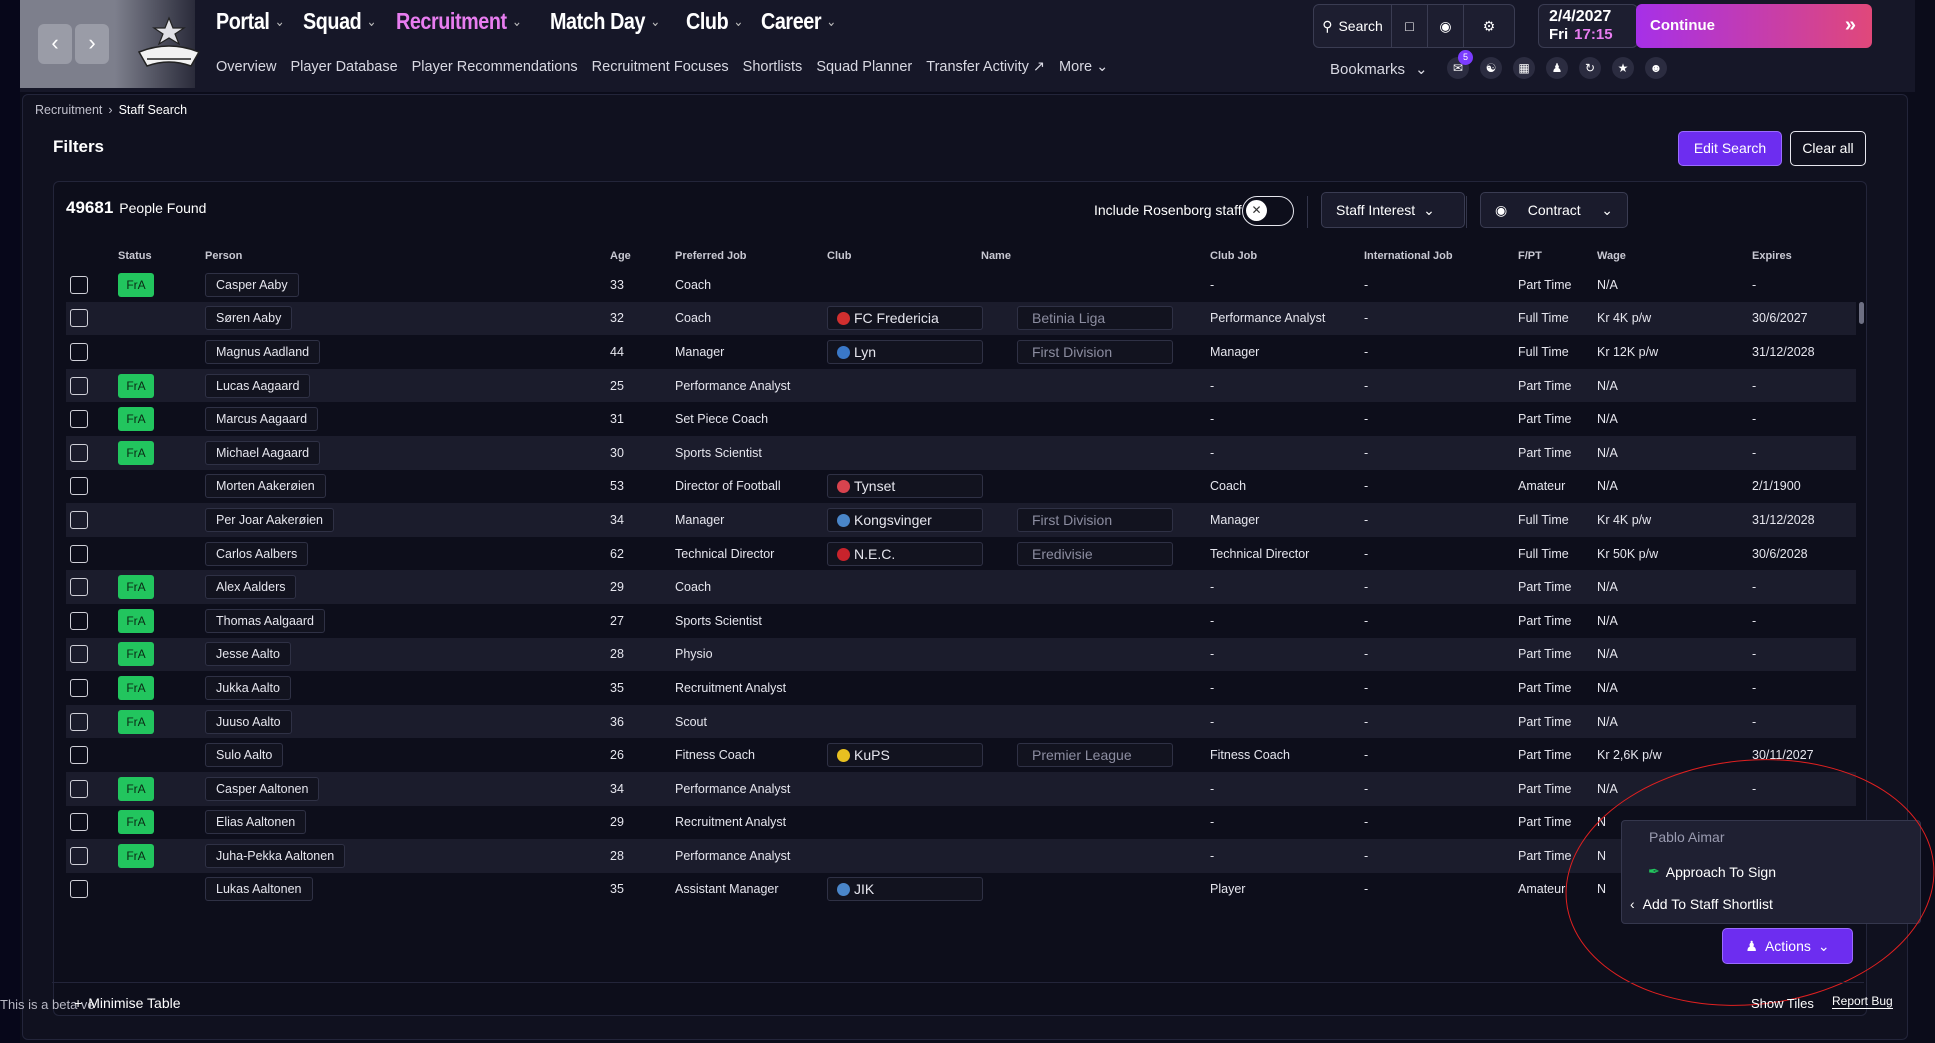 The image size is (1935, 1043). I want to click on person-name: Lucas Aagaard, so click(258, 385).